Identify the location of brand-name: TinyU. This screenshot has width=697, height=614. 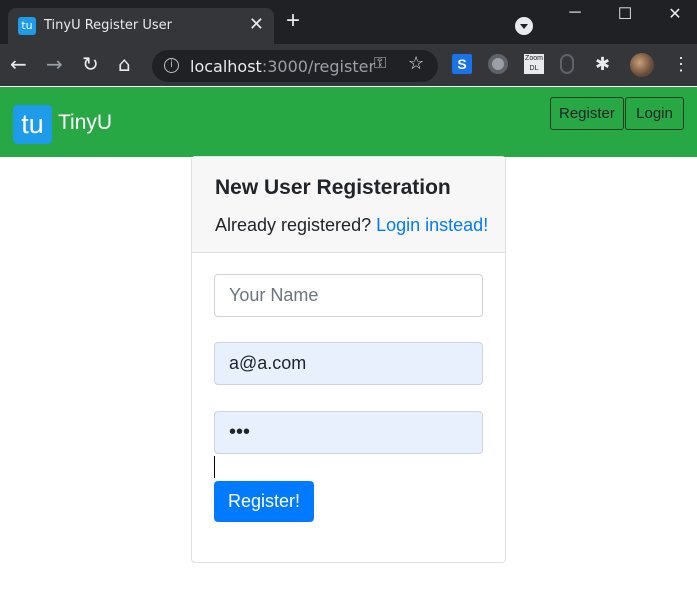
(85, 123).